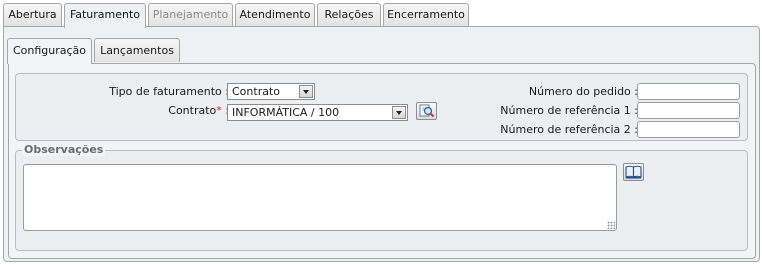 This screenshot has height=265, width=762. What do you see at coordinates (569, 129) in the screenshot?
I see `numero-ref2-label: Número de referência 2 :` at bounding box center [569, 129].